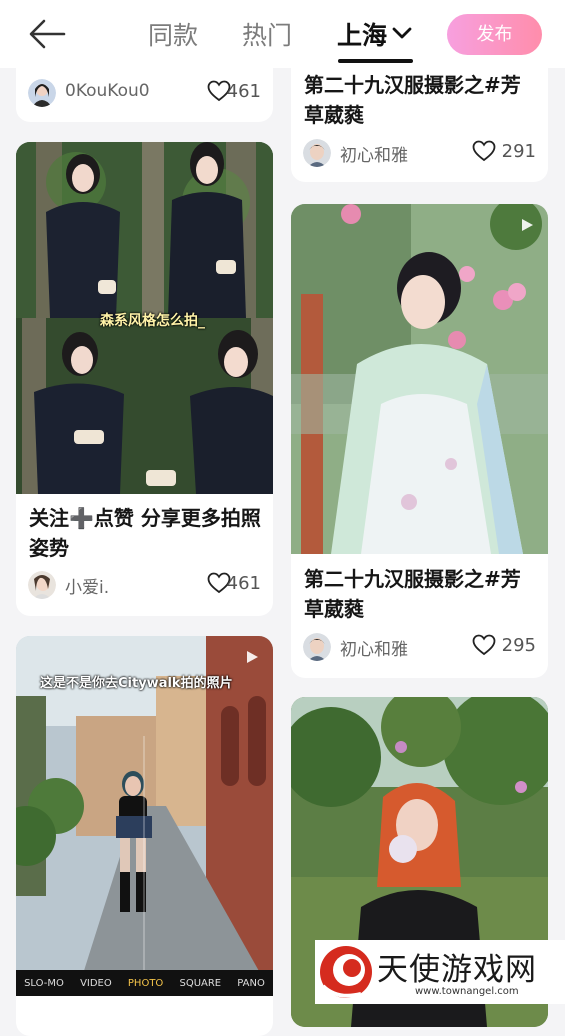  What do you see at coordinates (419, 648) in the screenshot?
I see `post-meta: 初心和雅 295` at bounding box center [419, 648].